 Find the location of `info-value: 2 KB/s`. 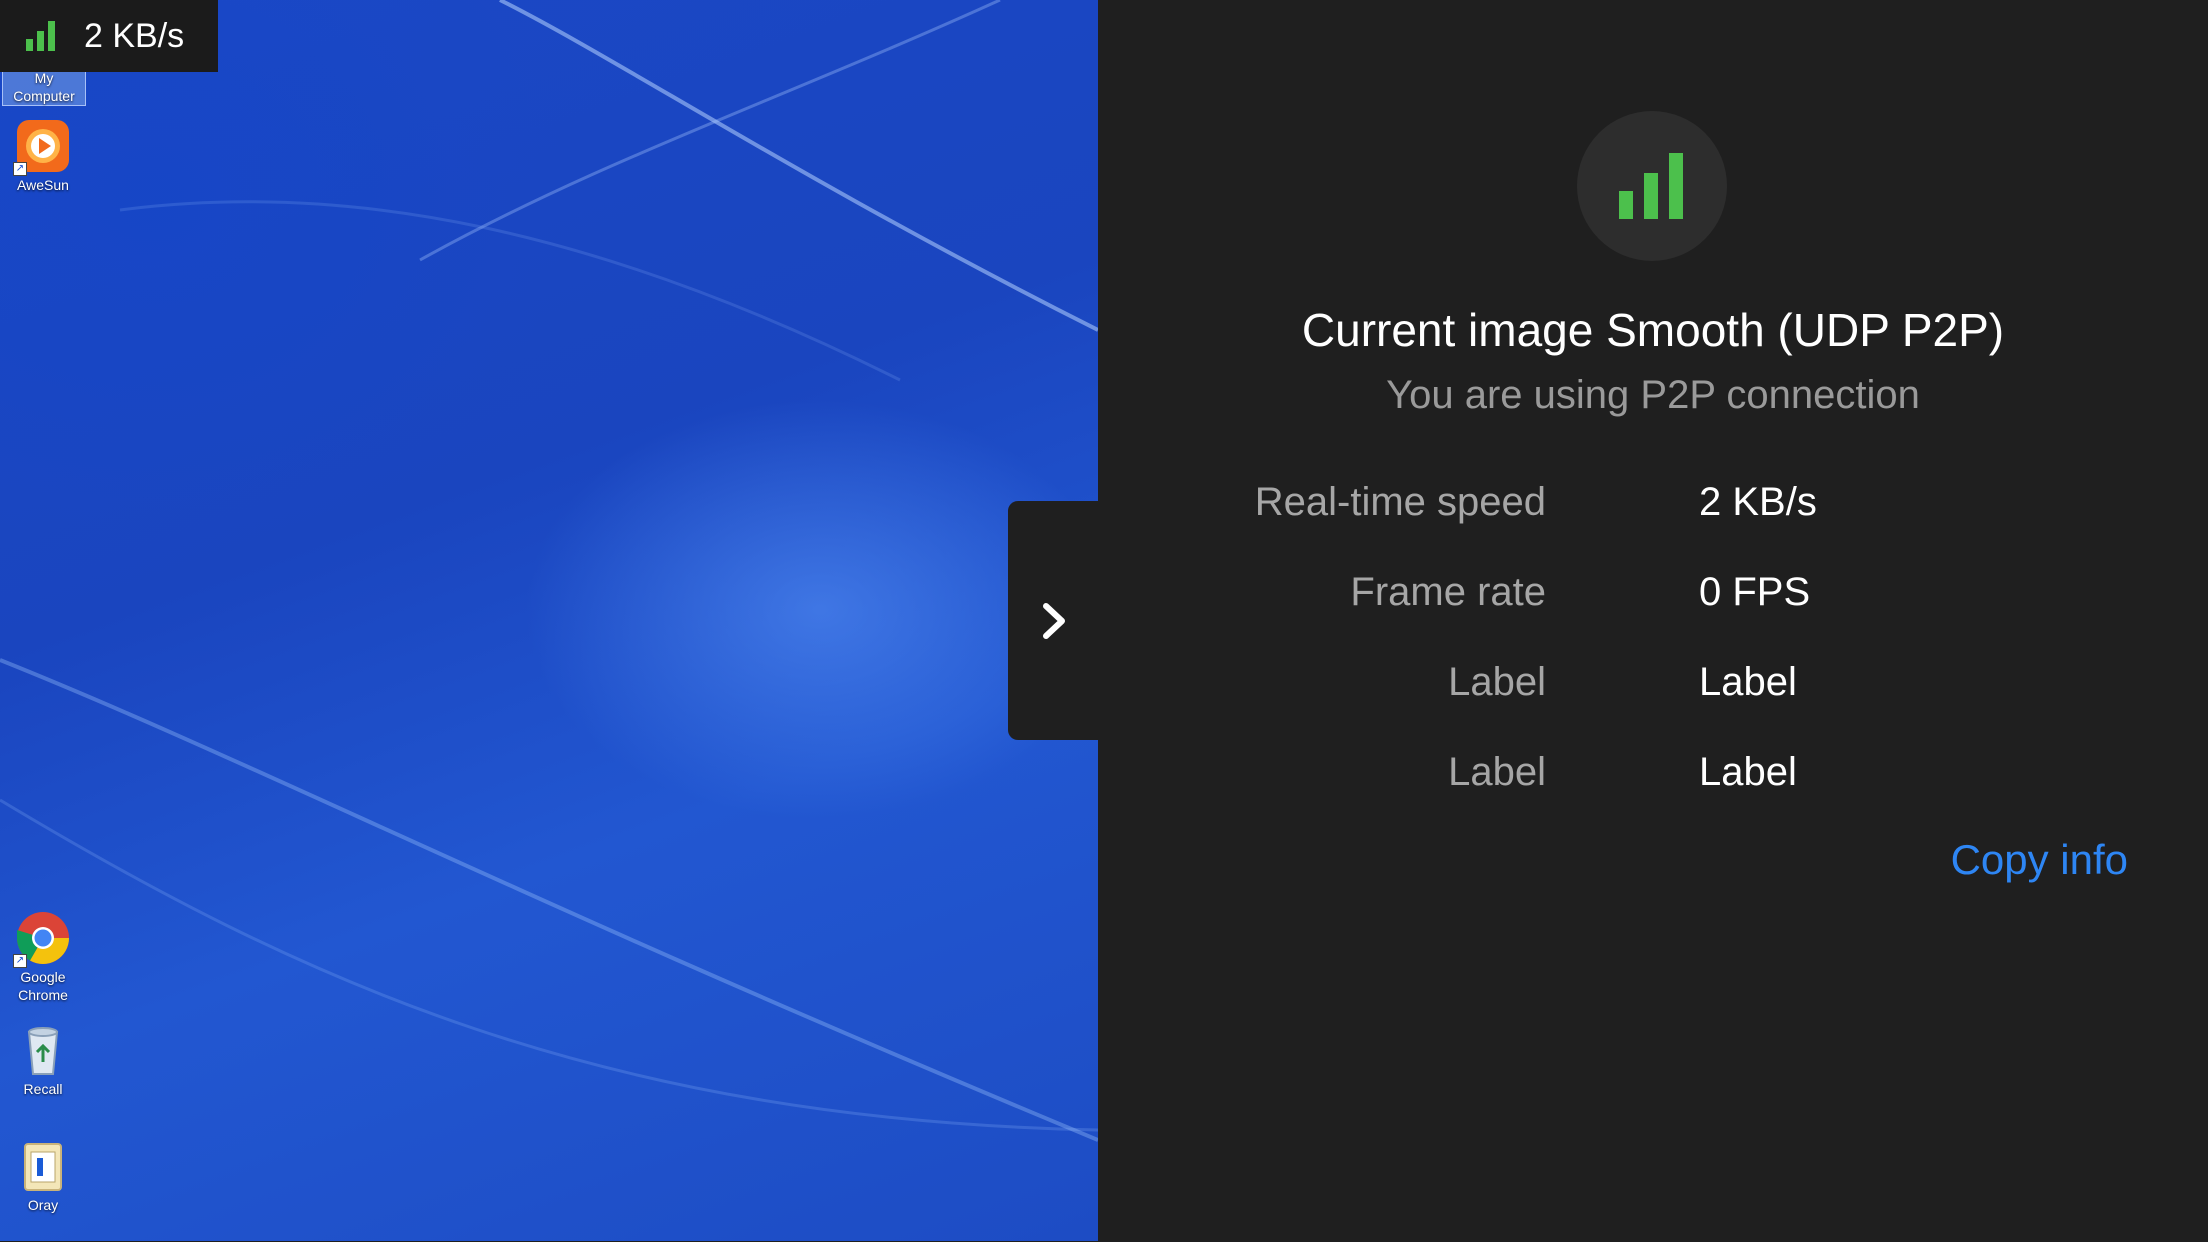

info-value: 2 KB/s is located at coordinates (1758, 502).